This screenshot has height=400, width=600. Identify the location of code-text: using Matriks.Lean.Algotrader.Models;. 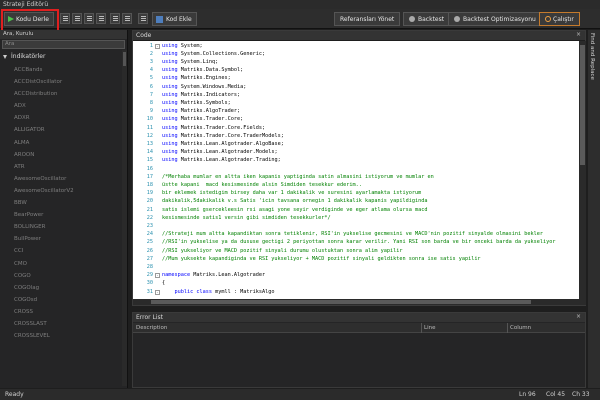
(220, 153).